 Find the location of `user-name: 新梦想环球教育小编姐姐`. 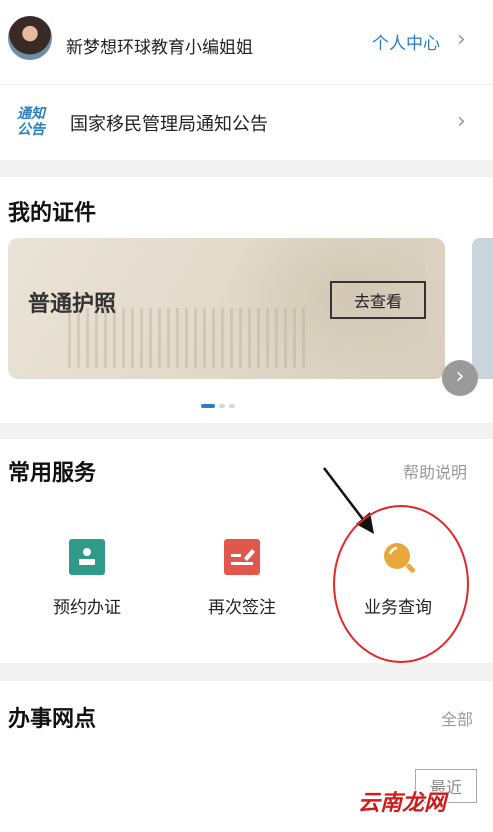

user-name: 新梦想环球教育小编姐姐 is located at coordinates (159, 48).